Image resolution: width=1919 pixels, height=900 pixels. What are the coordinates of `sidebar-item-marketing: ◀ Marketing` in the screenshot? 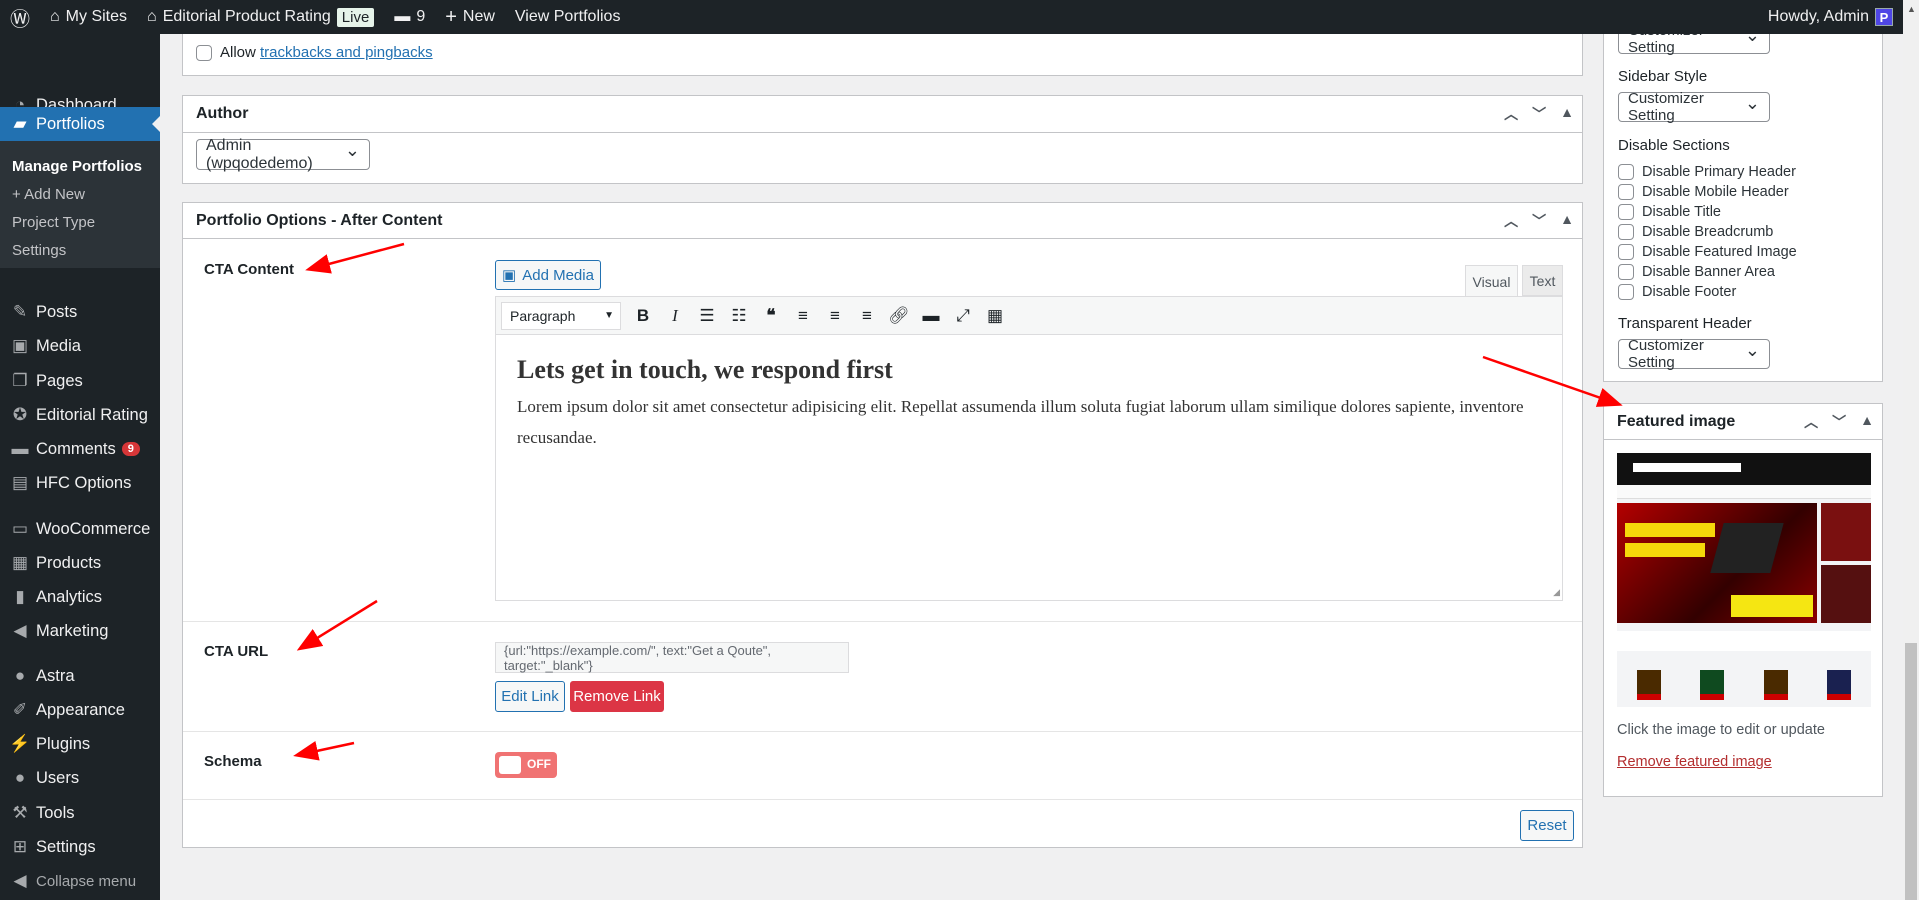 It's located at (80, 631).